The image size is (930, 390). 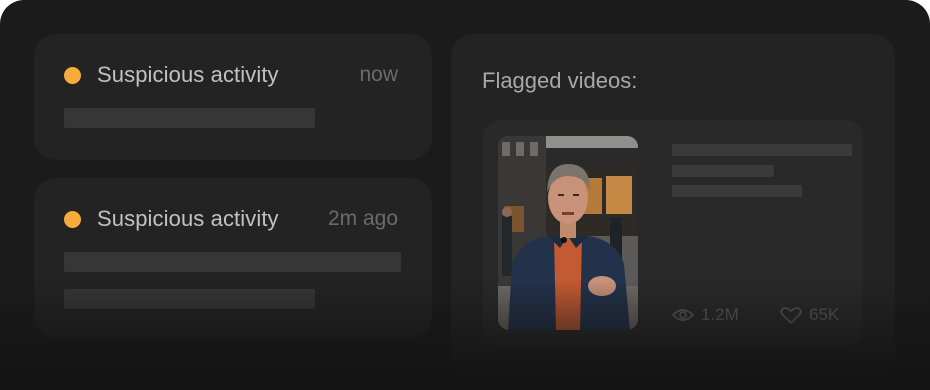 What do you see at coordinates (824, 314) in the screenshot?
I see `likes-count: 65K` at bounding box center [824, 314].